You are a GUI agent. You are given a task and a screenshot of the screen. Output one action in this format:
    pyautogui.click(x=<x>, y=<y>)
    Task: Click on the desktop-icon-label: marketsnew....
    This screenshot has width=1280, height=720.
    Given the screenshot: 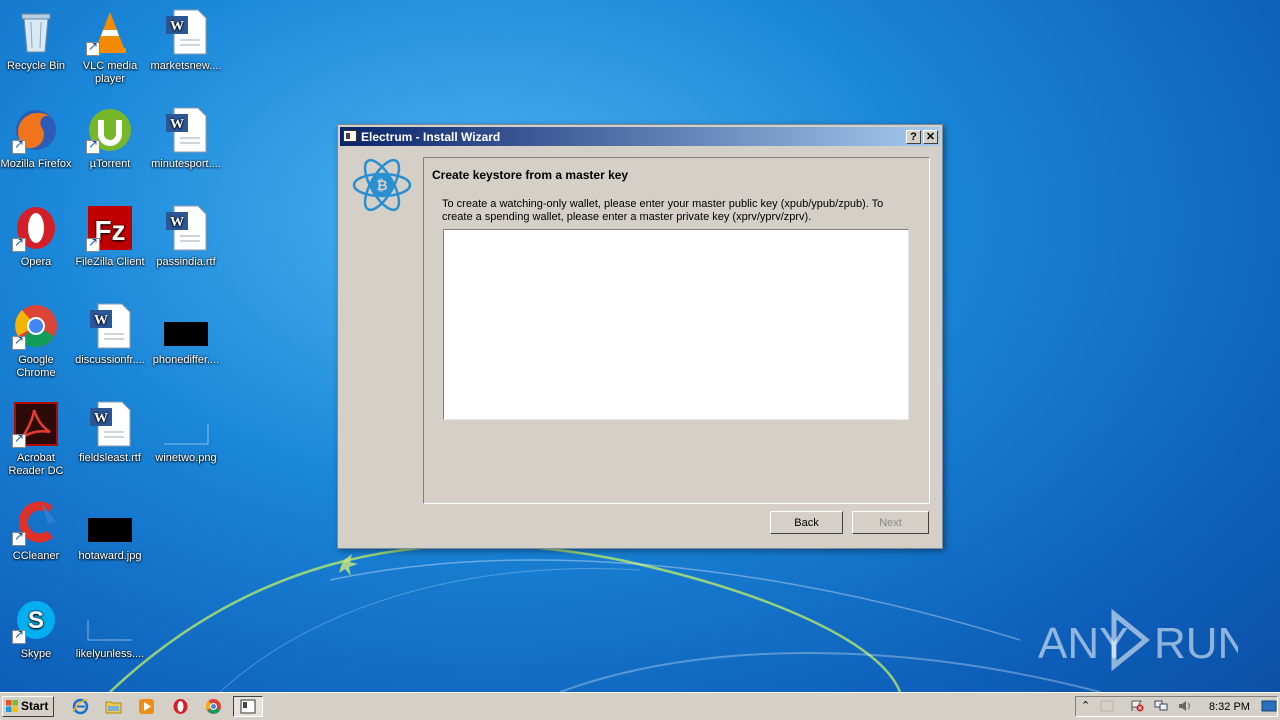 What is the action you would take?
    pyautogui.click(x=186, y=66)
    